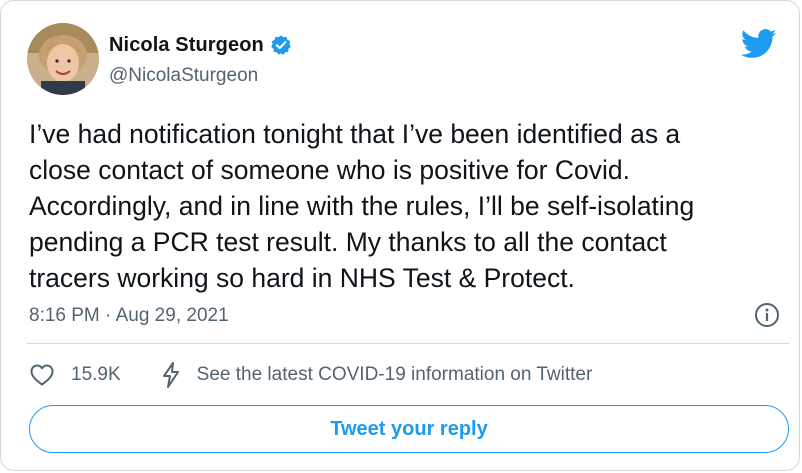 The width and height of the screenshot is (802, 473). I want to click on avatar, so click(63, 59).